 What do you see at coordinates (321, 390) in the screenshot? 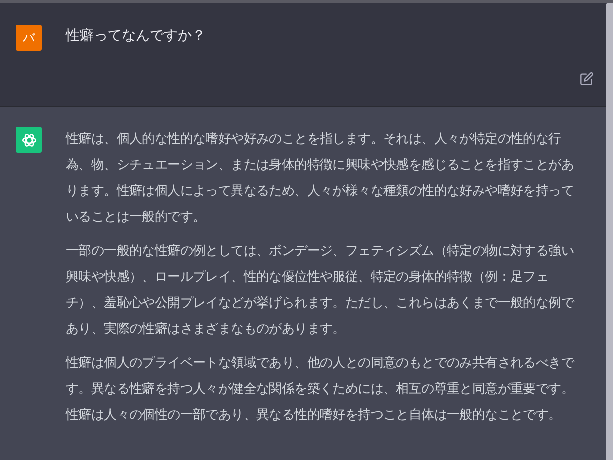
I see `answer-paragraph: 性癖は個人のプライベートな領域であり、他の人との同意のもとでのみ共有されるべきです。異なる性癖を持つ人々が健全な関係を築くためには、相互の尊重と同意が重要です。性癖は人々の個性の一部であり、異なる性的嗜好を持つこと自体は一般的なことです。` at bounding box center [321, 390].